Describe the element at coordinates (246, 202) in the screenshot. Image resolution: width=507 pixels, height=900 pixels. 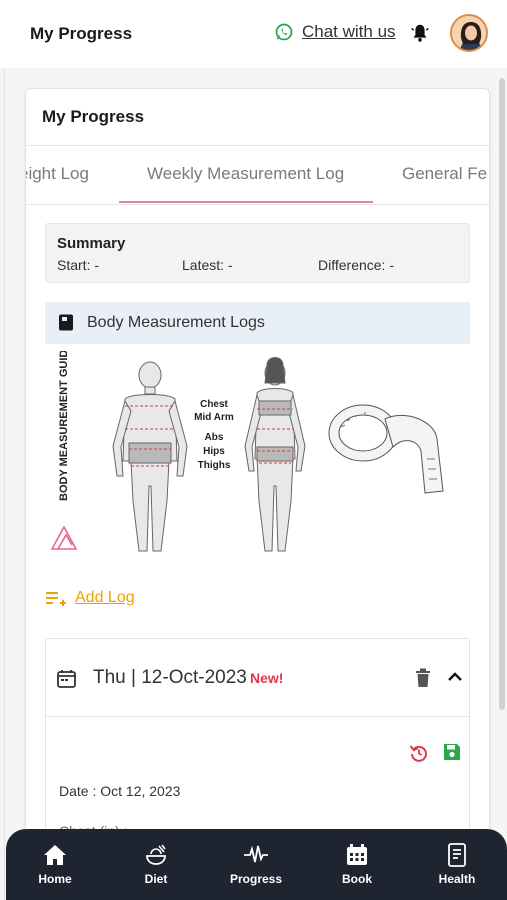
I see `active-tab-indicator` at that location.